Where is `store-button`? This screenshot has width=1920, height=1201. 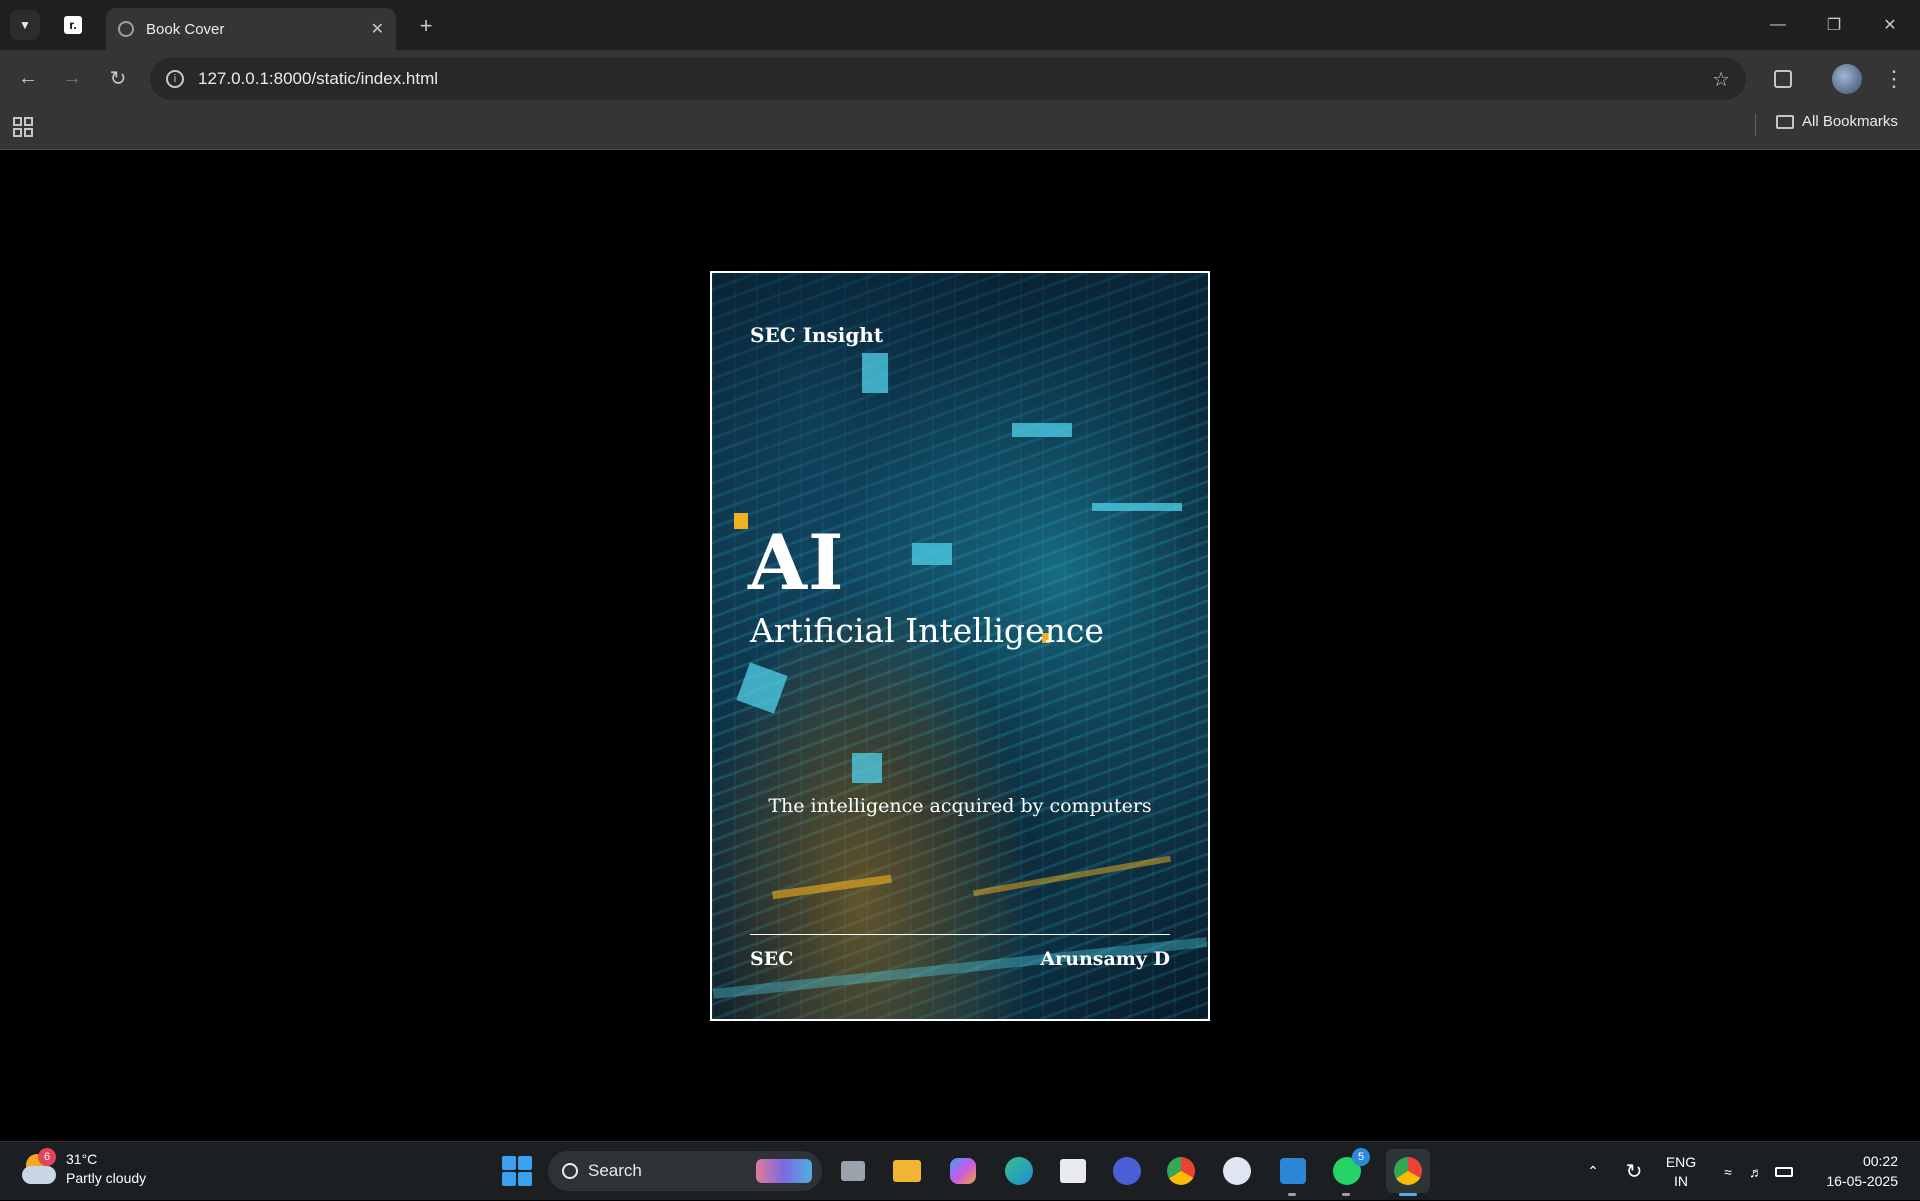 store-button is located at coordinates (1073, 1171).